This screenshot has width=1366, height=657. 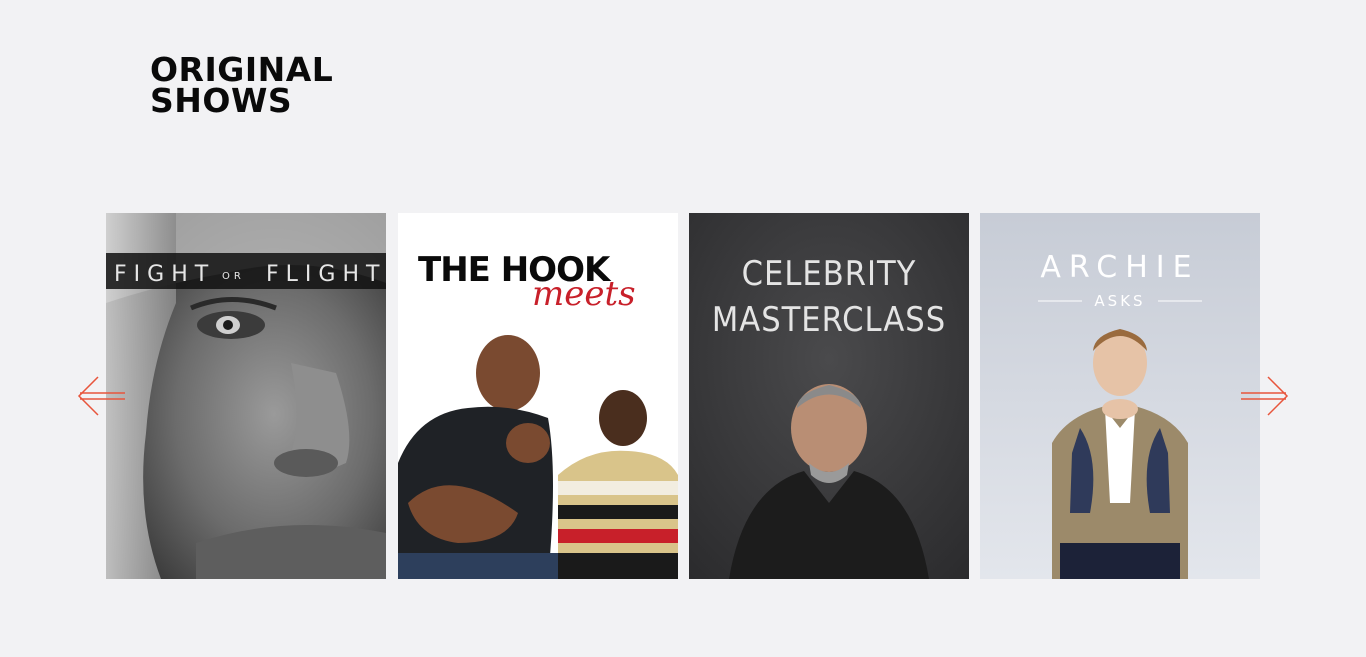 I want to click on archie-asks-poster: ARCHIE ASKS, so click(x=1120, y=396).